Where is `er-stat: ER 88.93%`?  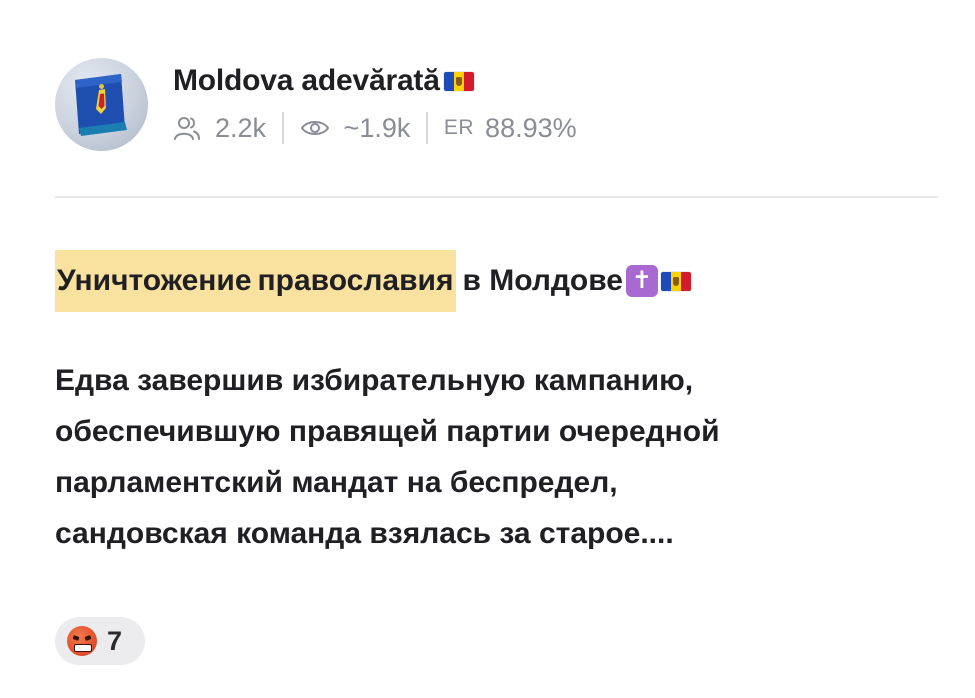
er-stat: ER 88.93% is located at coordinates (510, 128).